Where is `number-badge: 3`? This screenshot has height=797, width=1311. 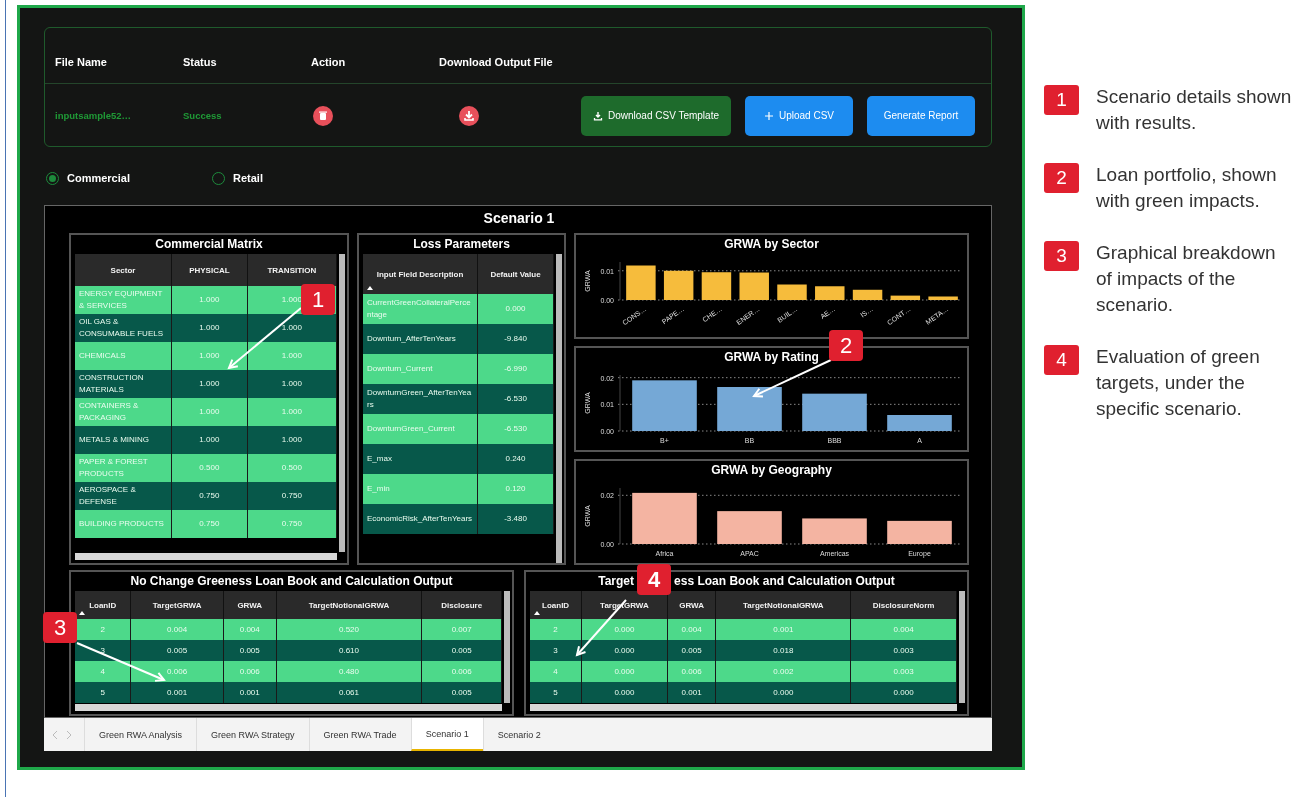 number-badge: 3 is located at coordinates (1061, 256).